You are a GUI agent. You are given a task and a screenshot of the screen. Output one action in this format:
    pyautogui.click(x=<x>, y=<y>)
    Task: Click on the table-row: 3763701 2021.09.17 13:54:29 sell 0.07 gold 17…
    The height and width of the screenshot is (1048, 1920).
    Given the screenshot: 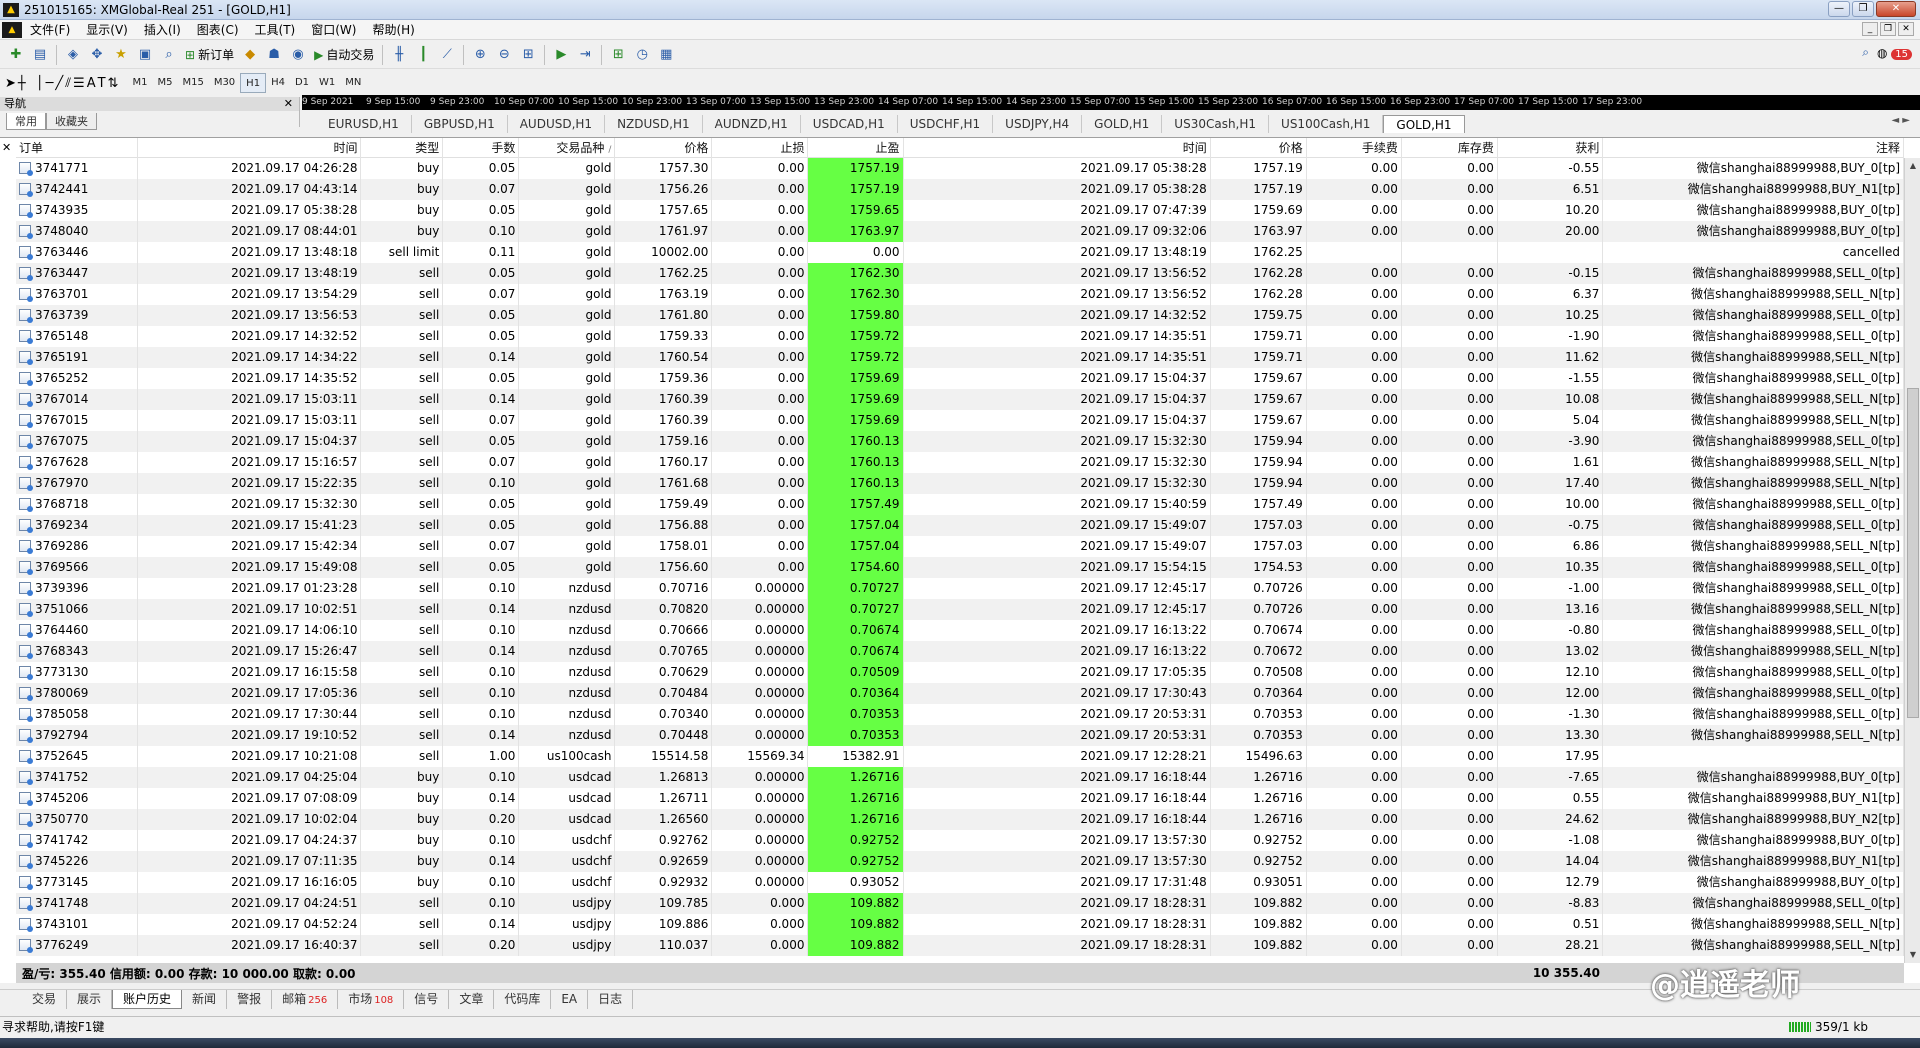 What is the action you would take?
    pyautogui.click(x=960, y=294)
    